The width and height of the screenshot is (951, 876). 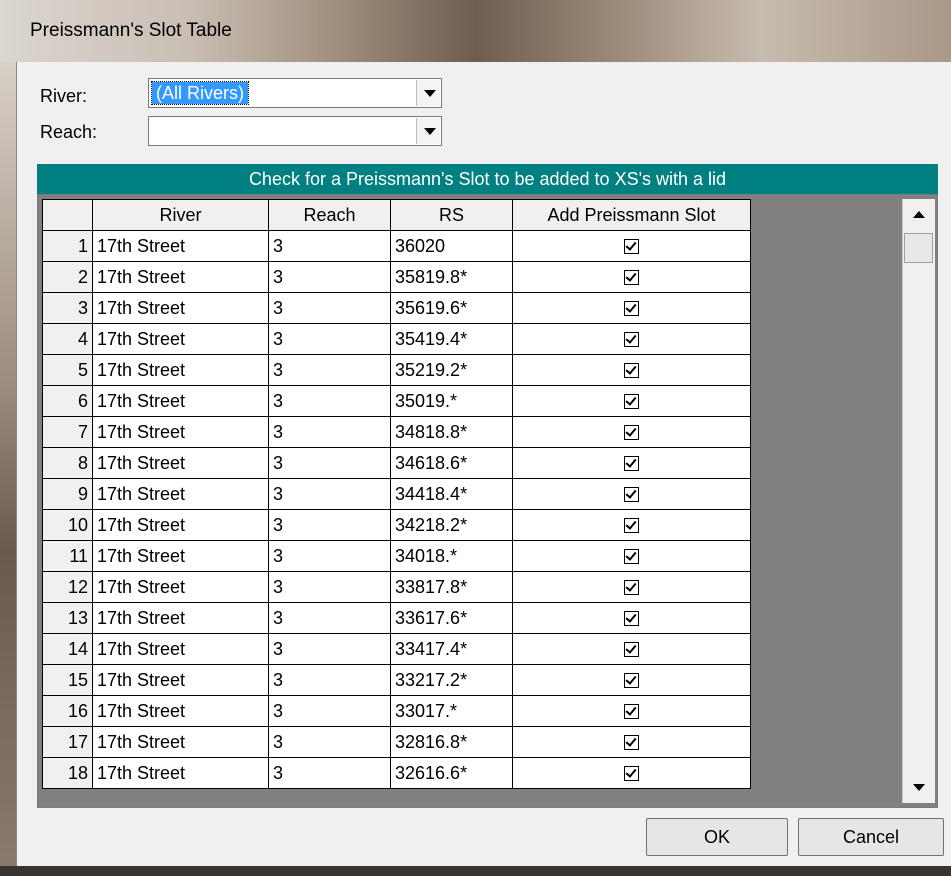 I want to click on cell-rs: 33217.2*, so click(x=451, y=680).